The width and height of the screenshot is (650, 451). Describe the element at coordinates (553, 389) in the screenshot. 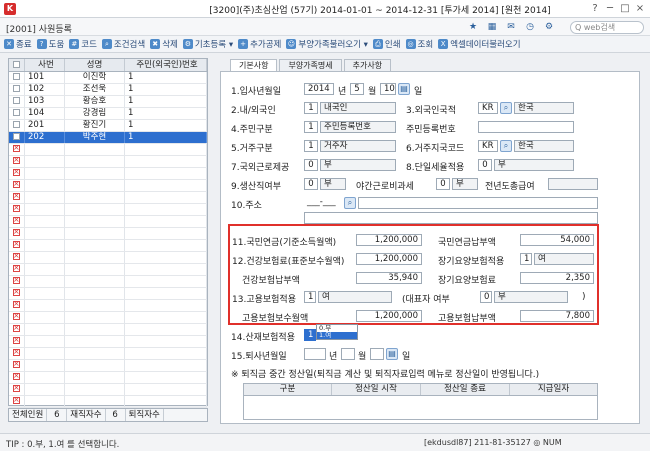

I see `col-paydate: 지급일자` at that location.